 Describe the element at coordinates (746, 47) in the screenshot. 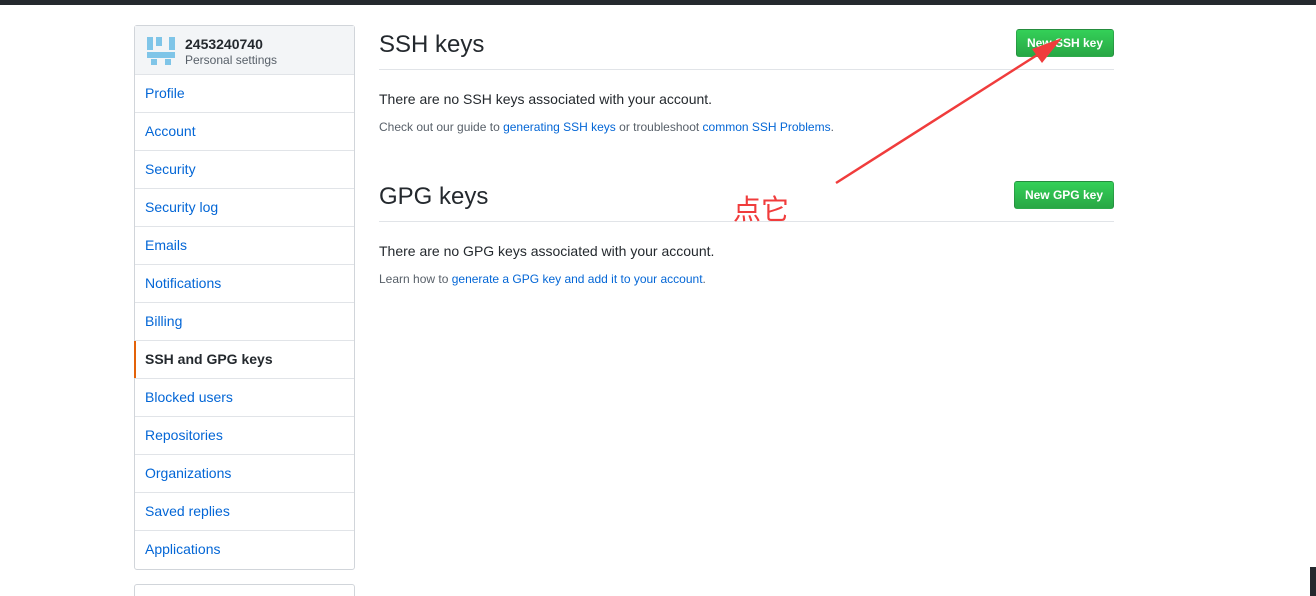

I see `ssh-keys-header: SSH keys New SSH key` at that location.